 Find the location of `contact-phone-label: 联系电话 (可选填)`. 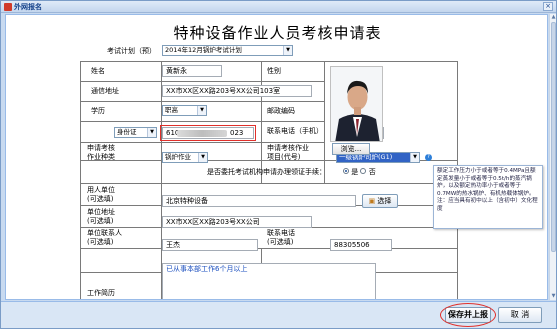

contact-phone-label: 联系电话 (可选填) is located at coordinates (281, 237).